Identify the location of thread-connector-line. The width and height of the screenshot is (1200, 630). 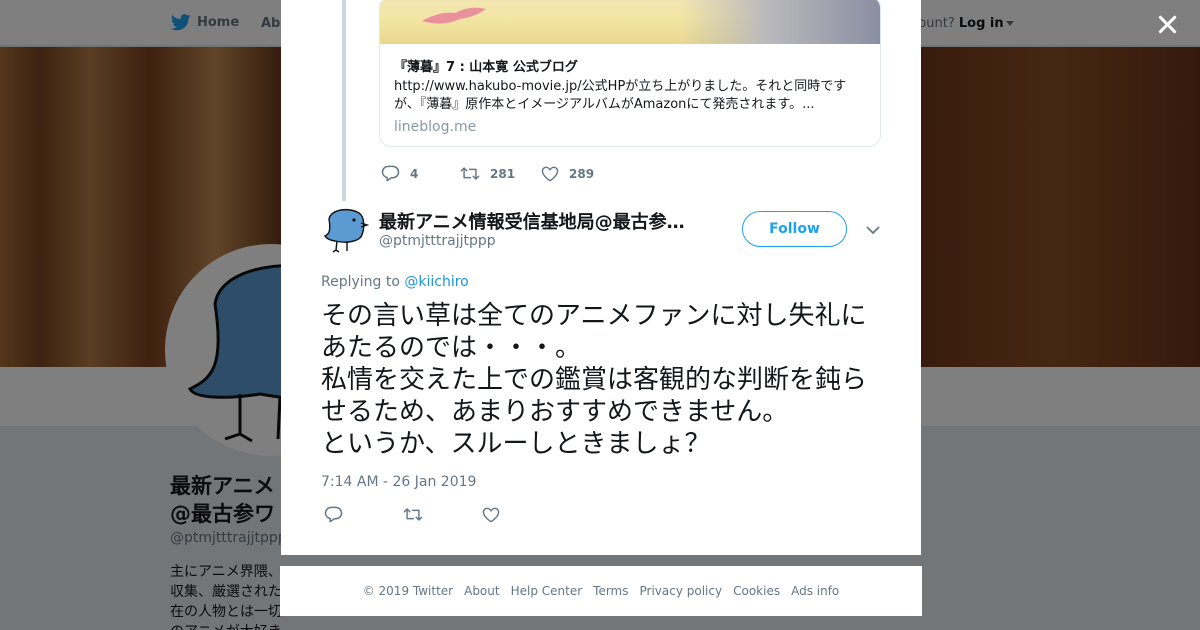
(344, 100).